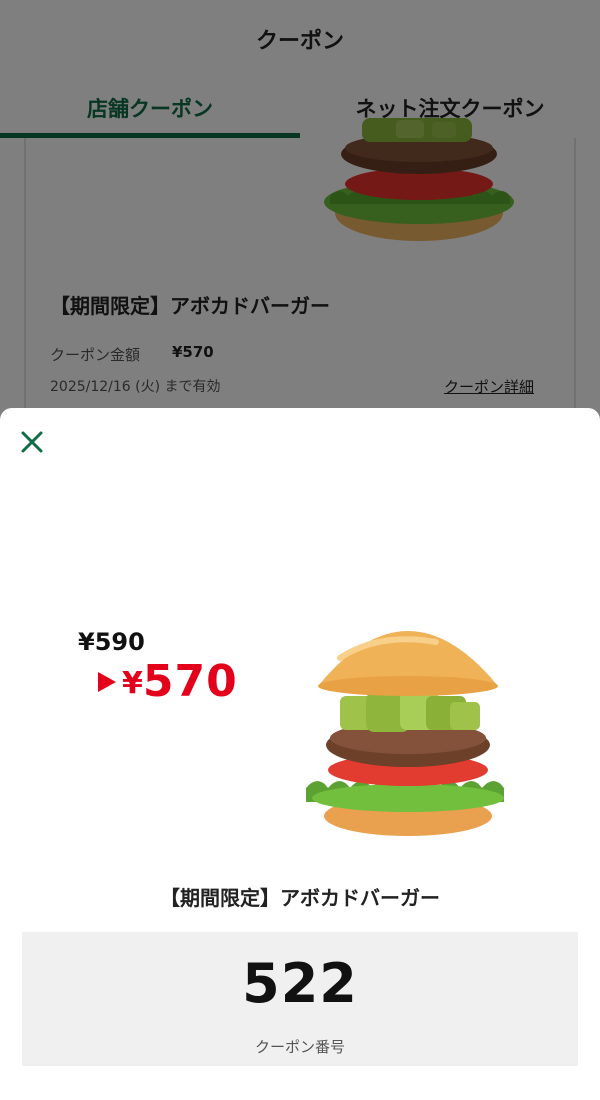  What do you see at coordinates (111, 642) in the screenshot?
I see `original-price: ¥590` at bounding box center [111, 642].